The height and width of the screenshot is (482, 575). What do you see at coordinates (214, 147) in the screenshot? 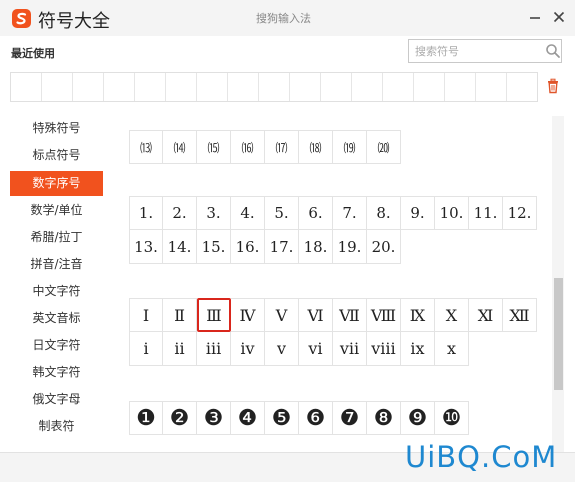
I see `symbol-cell: ⒂` at bounding box center [214, 147].